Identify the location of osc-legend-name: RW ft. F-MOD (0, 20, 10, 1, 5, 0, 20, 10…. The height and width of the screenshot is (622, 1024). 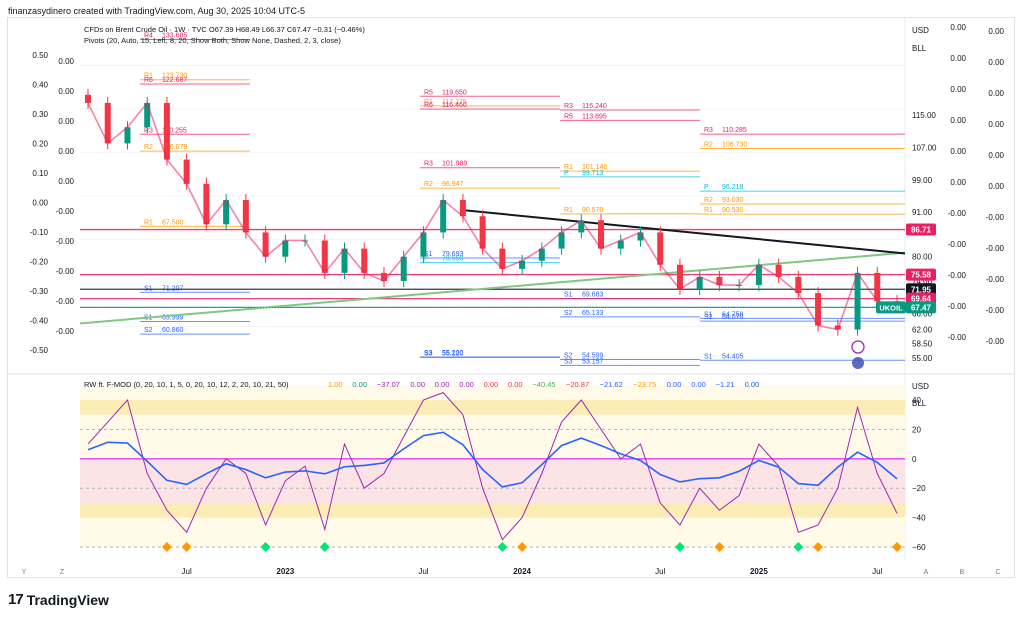
(186, 384).